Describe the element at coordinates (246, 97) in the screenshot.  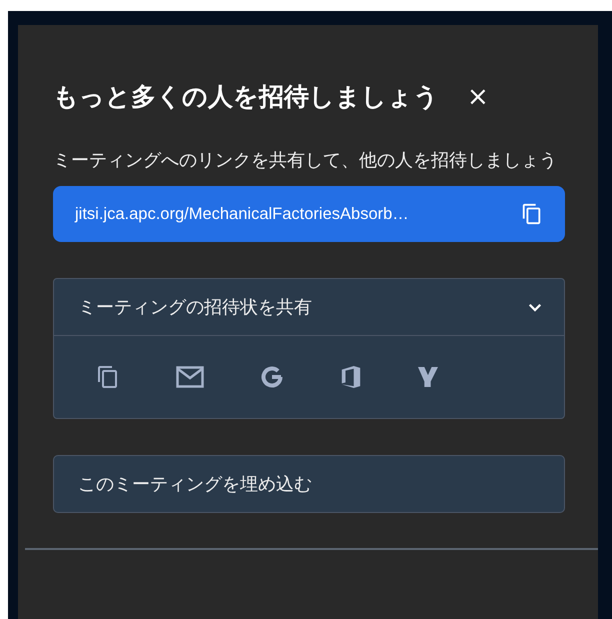
I see `dialog-title: もっと多くの人を招待しましょう` at that location.